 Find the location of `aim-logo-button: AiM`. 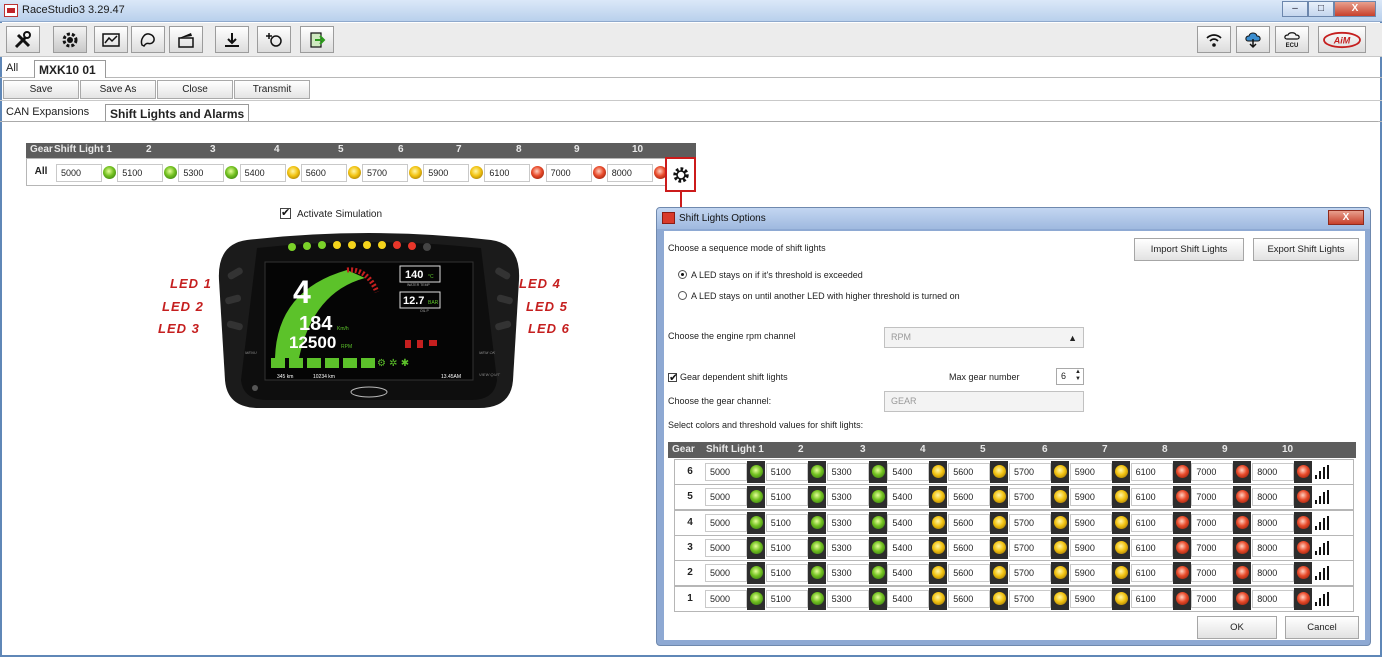

aim-logo-button: AiM is located at coordinates (1342, 39).